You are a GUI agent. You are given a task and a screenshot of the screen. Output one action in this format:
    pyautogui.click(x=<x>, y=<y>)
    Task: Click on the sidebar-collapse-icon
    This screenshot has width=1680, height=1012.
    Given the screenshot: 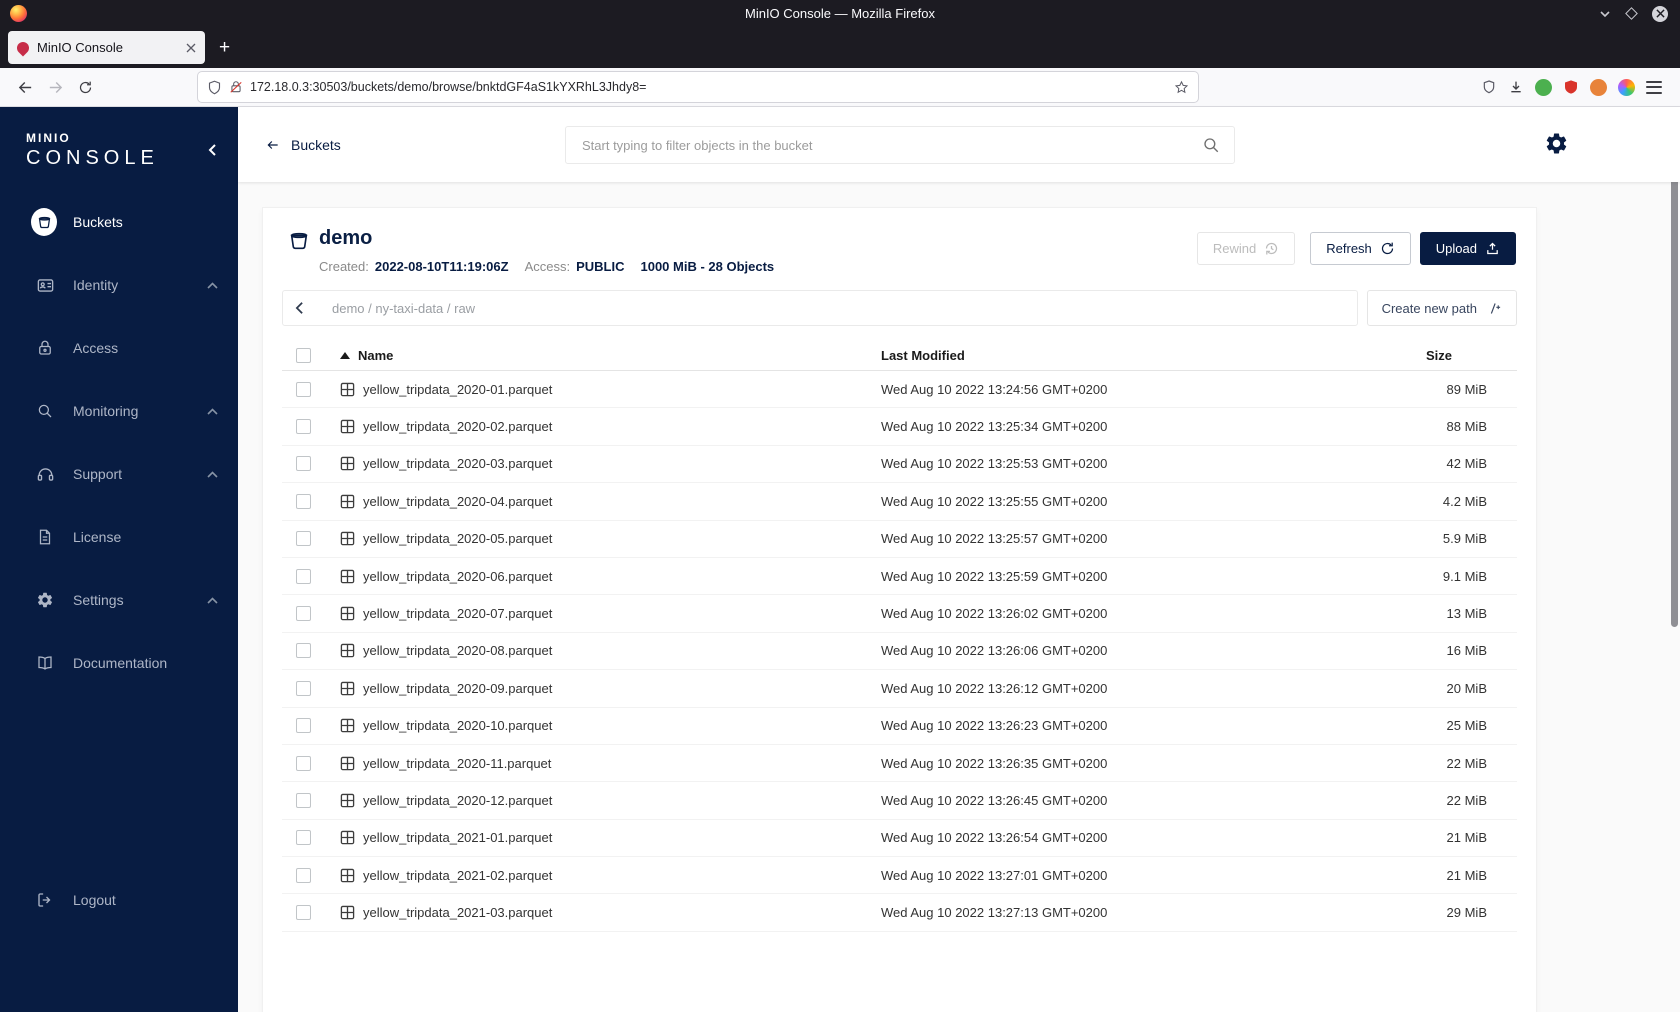 What is the action you would take?
    pyautogui.click(x=212, y=150)
    